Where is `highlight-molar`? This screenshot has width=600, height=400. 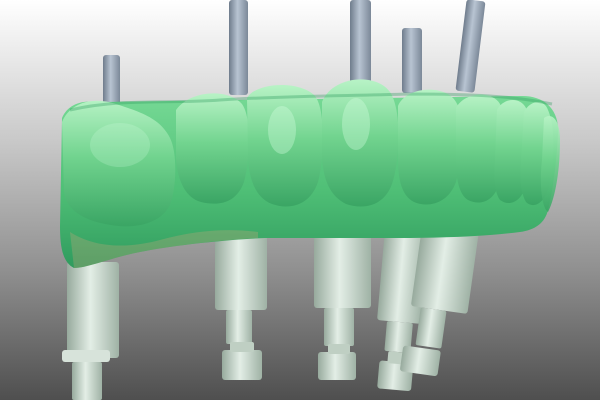
highlight-molar is located at coordinates (120, 145).